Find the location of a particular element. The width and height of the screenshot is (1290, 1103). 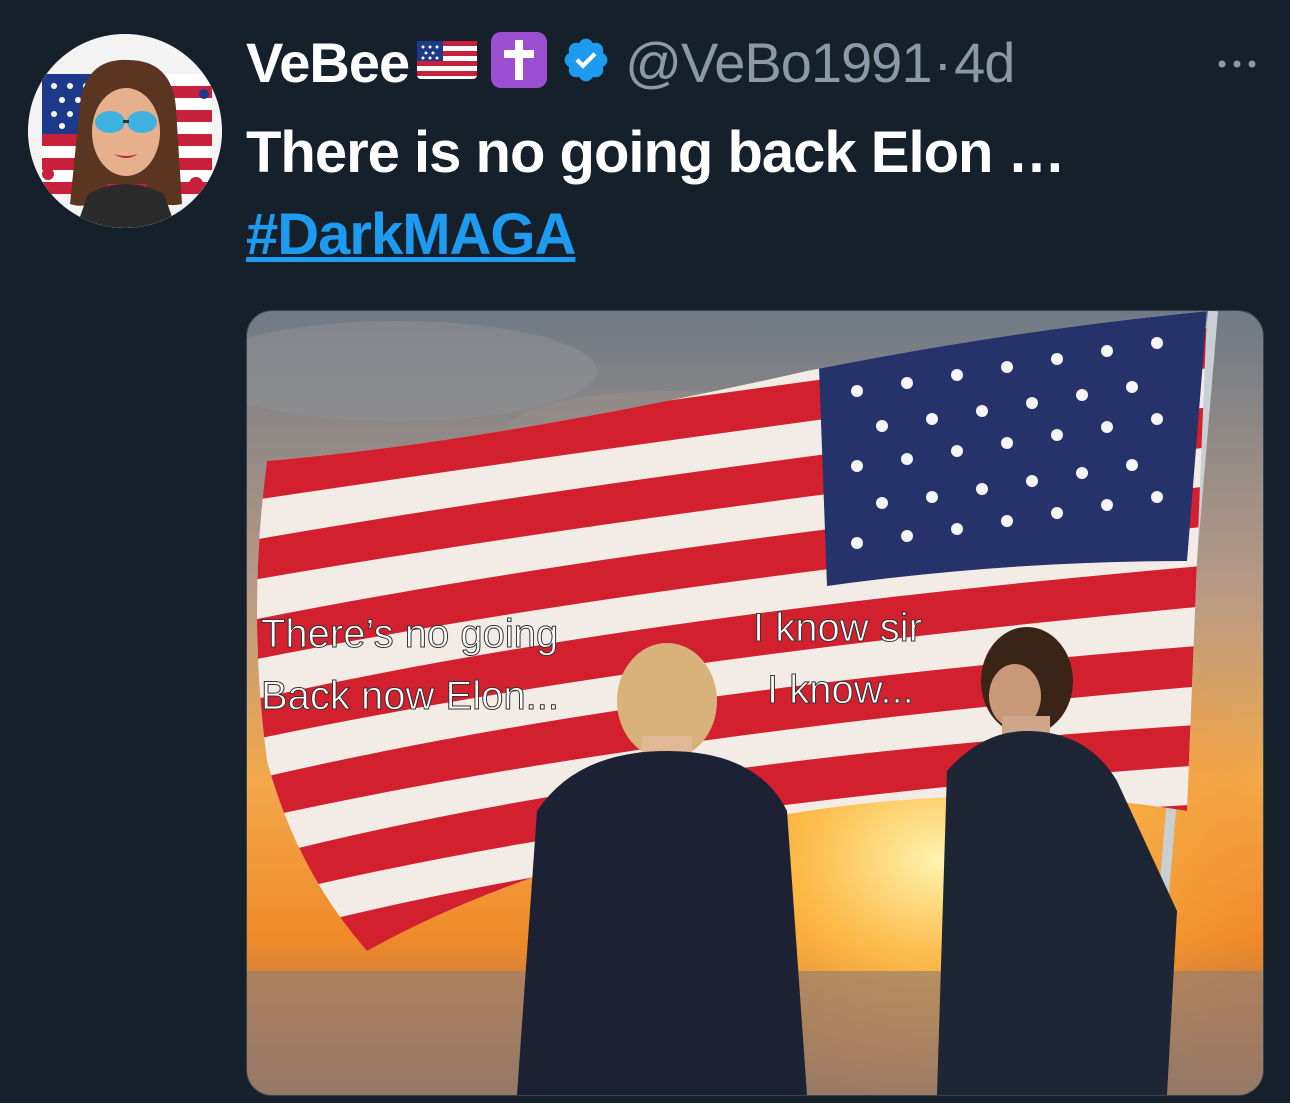

more-options-icon is located at coordinates (1237, 64).